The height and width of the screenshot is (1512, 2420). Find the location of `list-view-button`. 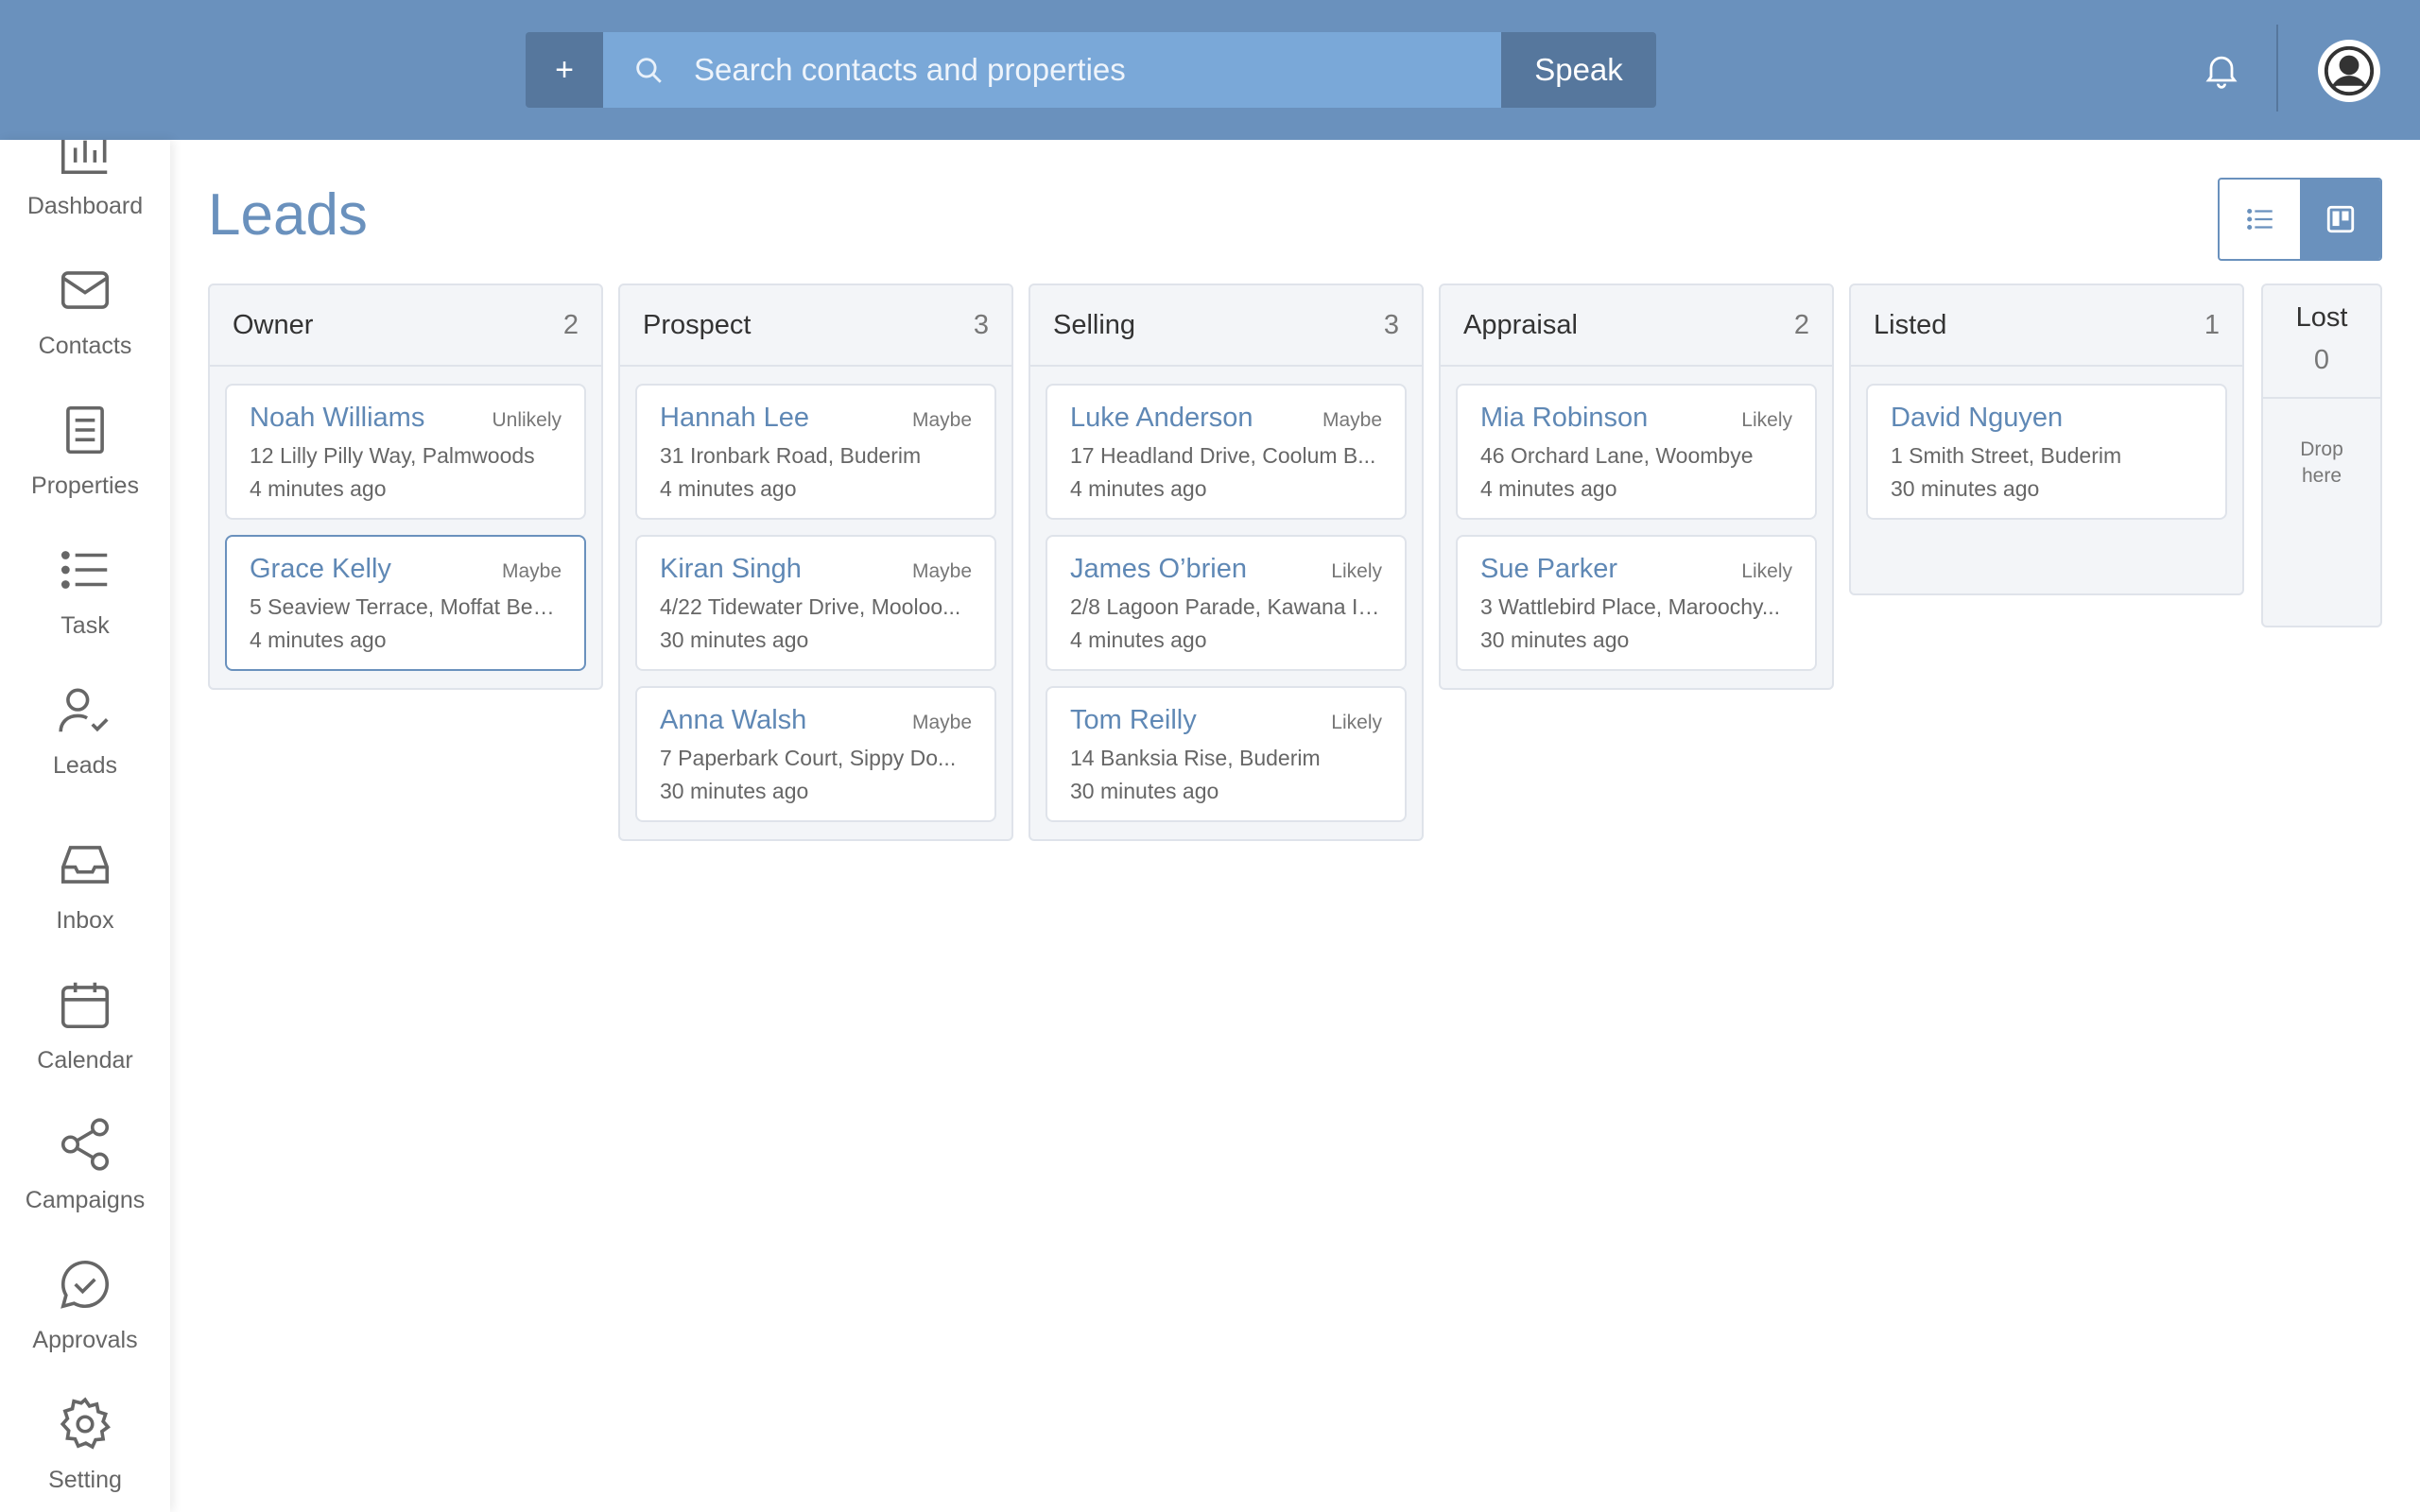

list-view-button is located at coordinates (2260, 219).